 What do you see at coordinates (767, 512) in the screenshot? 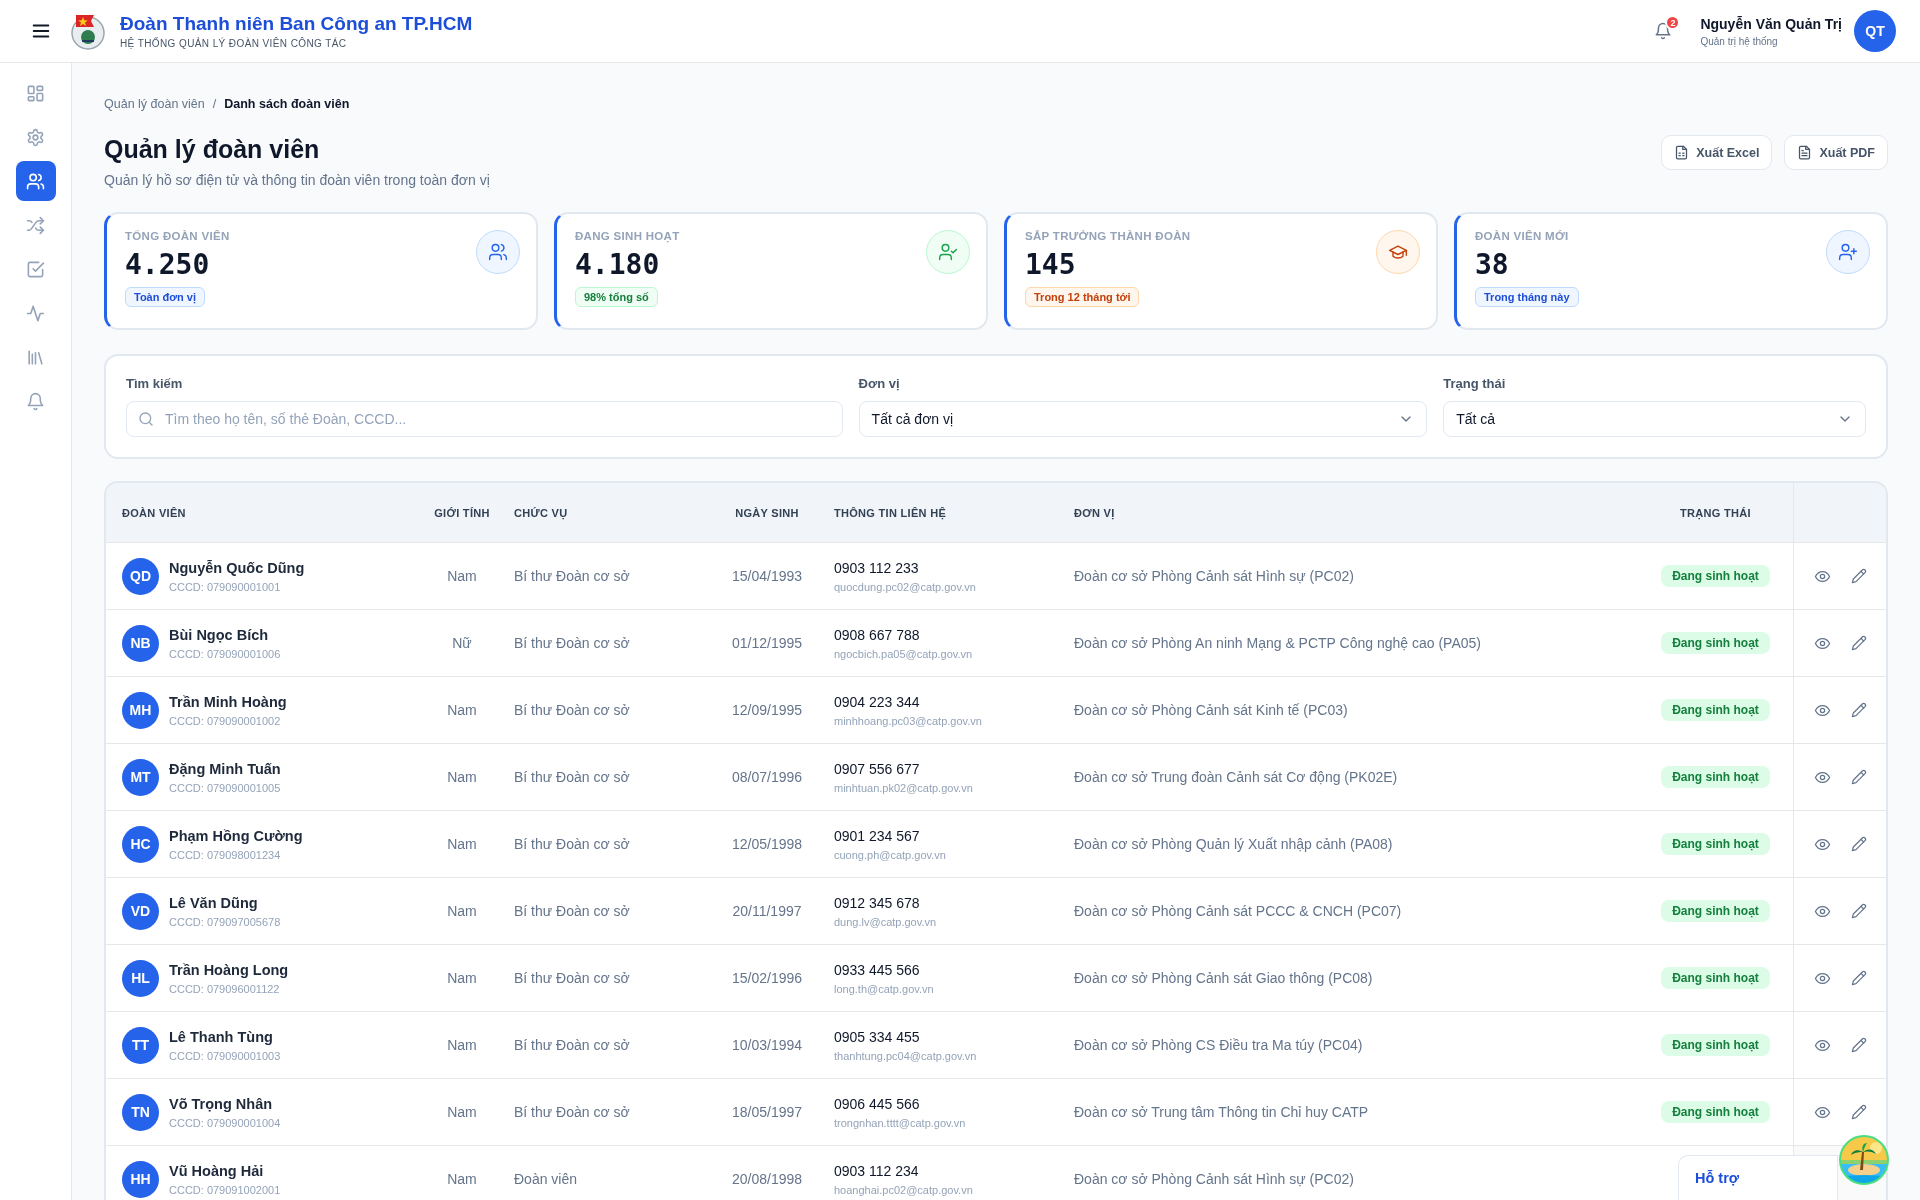
I see `column-header: NGÀY SINH` at bounding box center [767, 512].